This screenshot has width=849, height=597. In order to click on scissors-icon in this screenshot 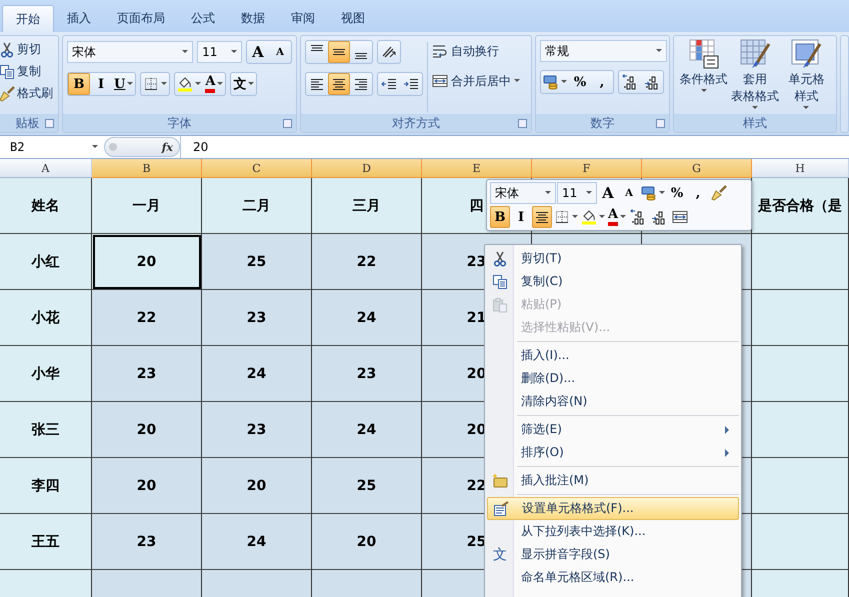, I will do `click(500, 258)`.